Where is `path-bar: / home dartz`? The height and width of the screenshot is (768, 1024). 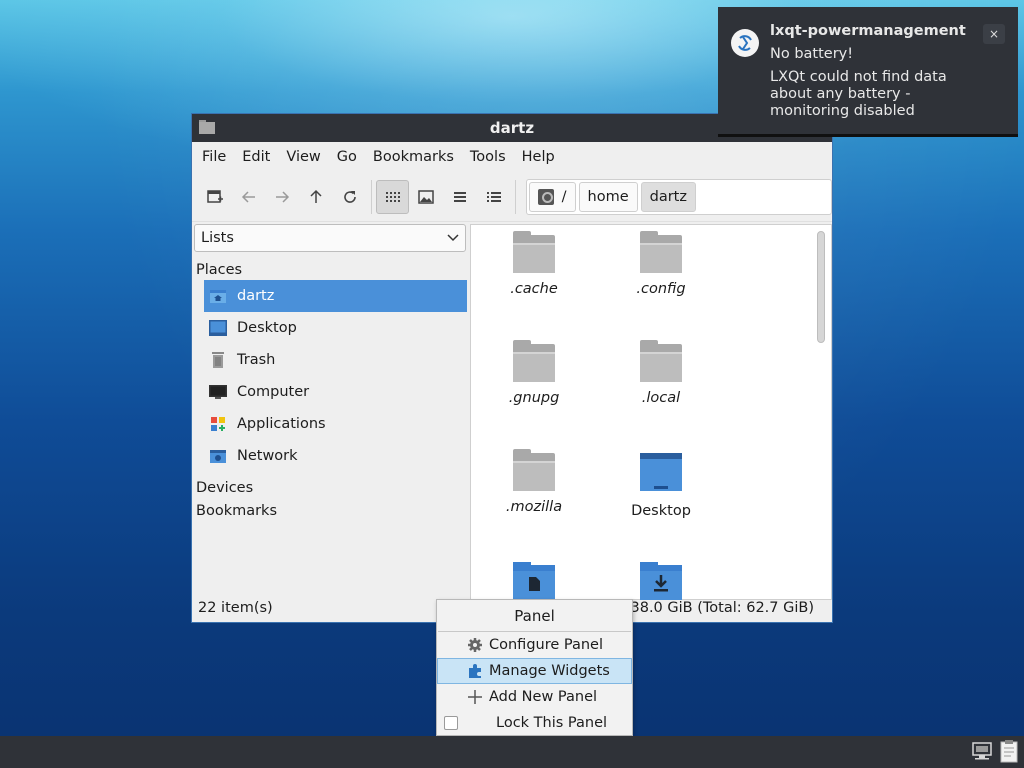 path-bar: / home dartz is located at coordinates (678, 196).